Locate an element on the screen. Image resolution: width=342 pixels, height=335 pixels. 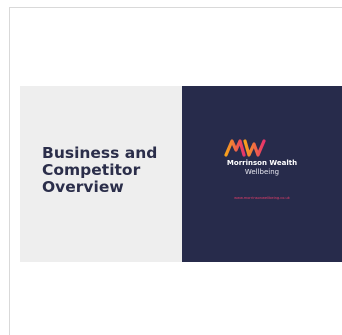
brand-subtitle: Wellbeing is located at coordinates (262, 172).